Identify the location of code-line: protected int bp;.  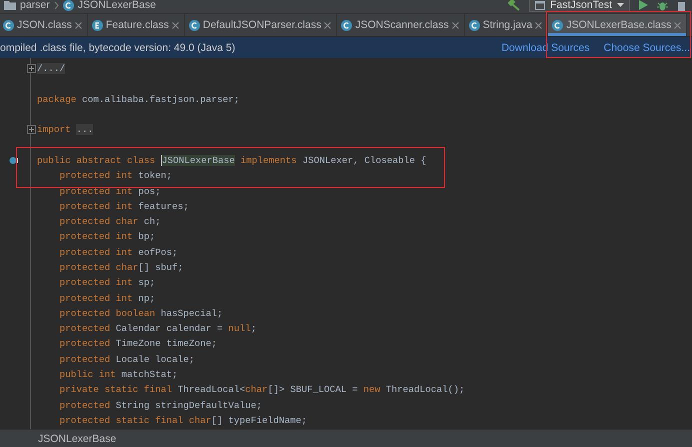
(107, 236).